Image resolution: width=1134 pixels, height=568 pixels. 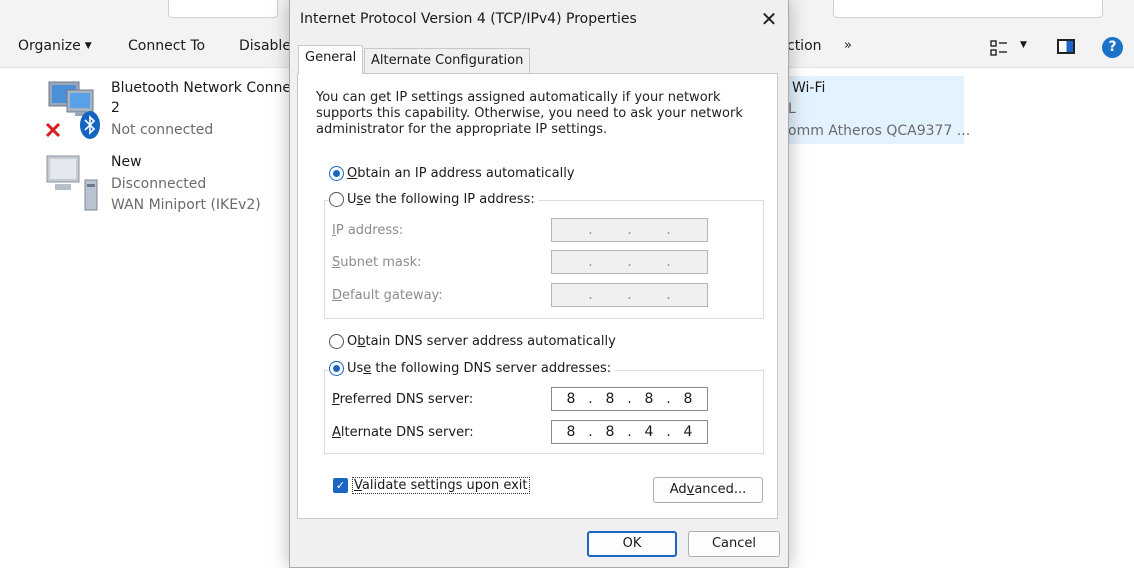 What do you see at coordinates (186, 205) in the screenshot?
I see `connection-device: WAN Miniport (IKEv2)` at bounding box center [186, 205].